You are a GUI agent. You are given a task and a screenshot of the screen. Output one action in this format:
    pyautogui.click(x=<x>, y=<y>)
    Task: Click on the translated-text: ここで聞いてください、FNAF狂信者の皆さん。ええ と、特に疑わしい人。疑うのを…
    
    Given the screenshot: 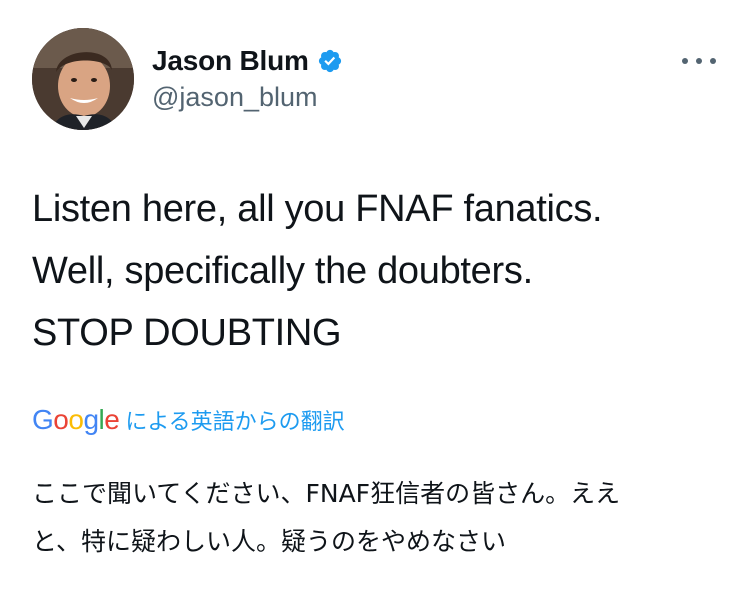 What is the action you would take?
    pyautogui.click(x=377, y=518)
    